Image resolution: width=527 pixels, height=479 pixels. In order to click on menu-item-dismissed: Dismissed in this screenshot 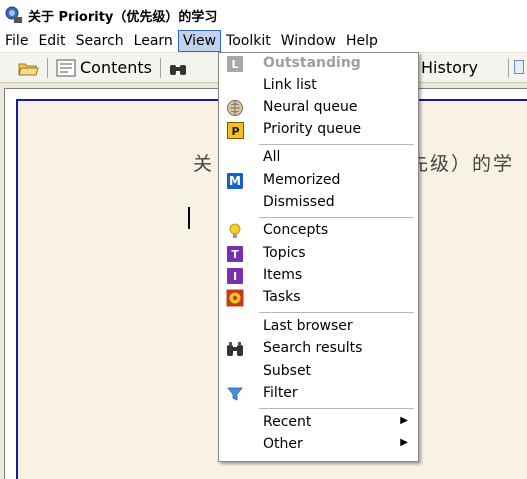, I will do `click(318, 203)`.